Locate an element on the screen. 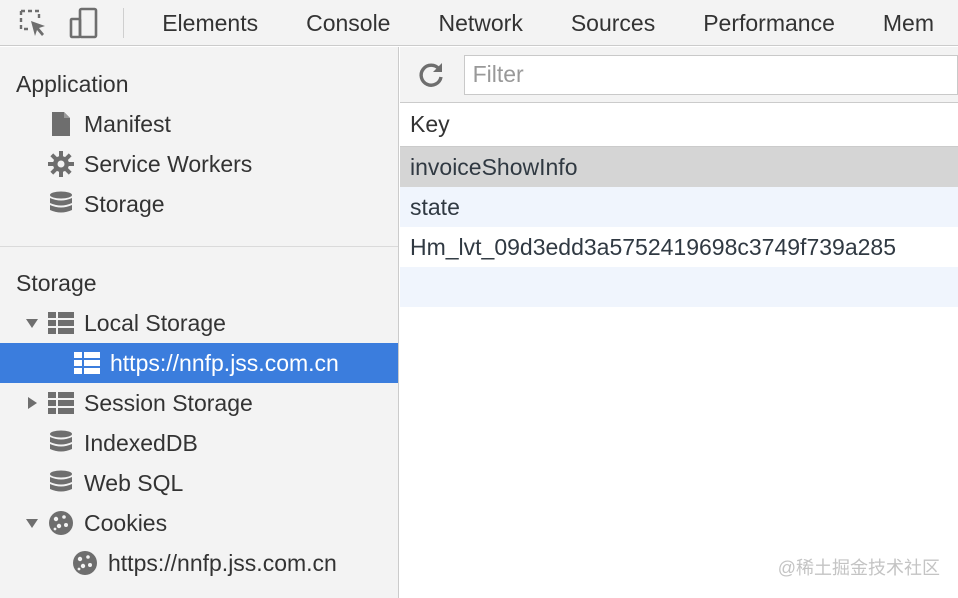 The width and height of the screenshot is (958, 598). sidebar-item-service-workers: Service Workers is located at coordinates (199, 164).